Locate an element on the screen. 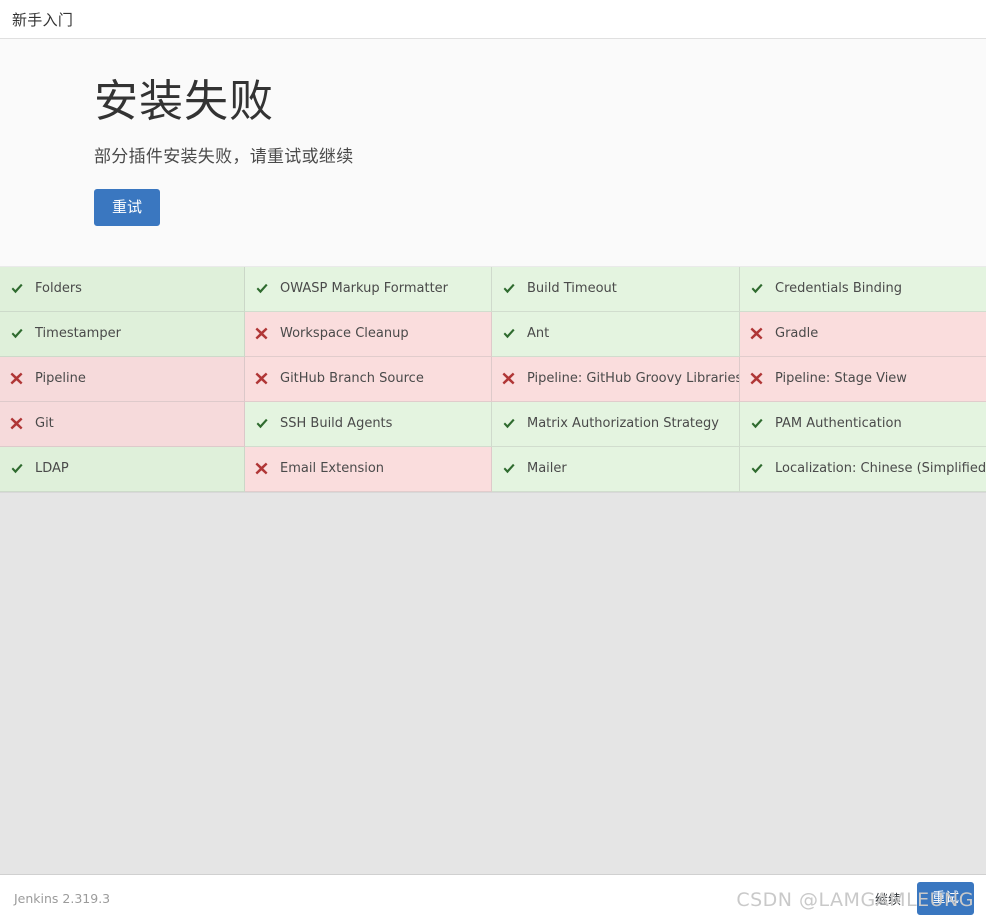 The image size is (986, 922). plugin-name: Pipeline: GitHub Groovy Libraries is located at coordinates (633, 379).